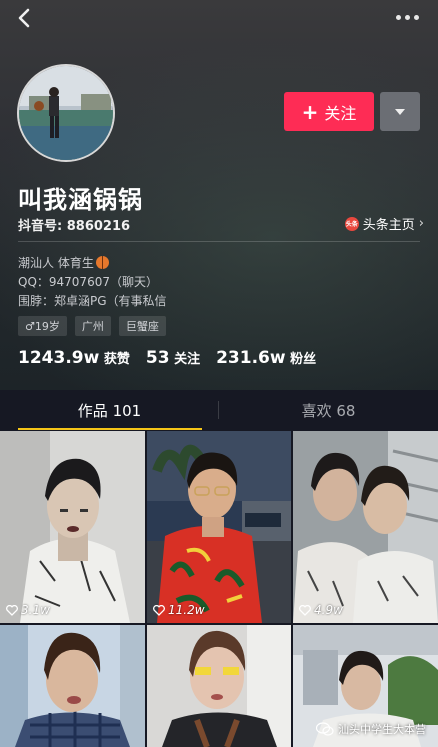  Describe the element at coordinates (303, 359) in the screenshot. I see `followers-label: 粉丝` at that location.